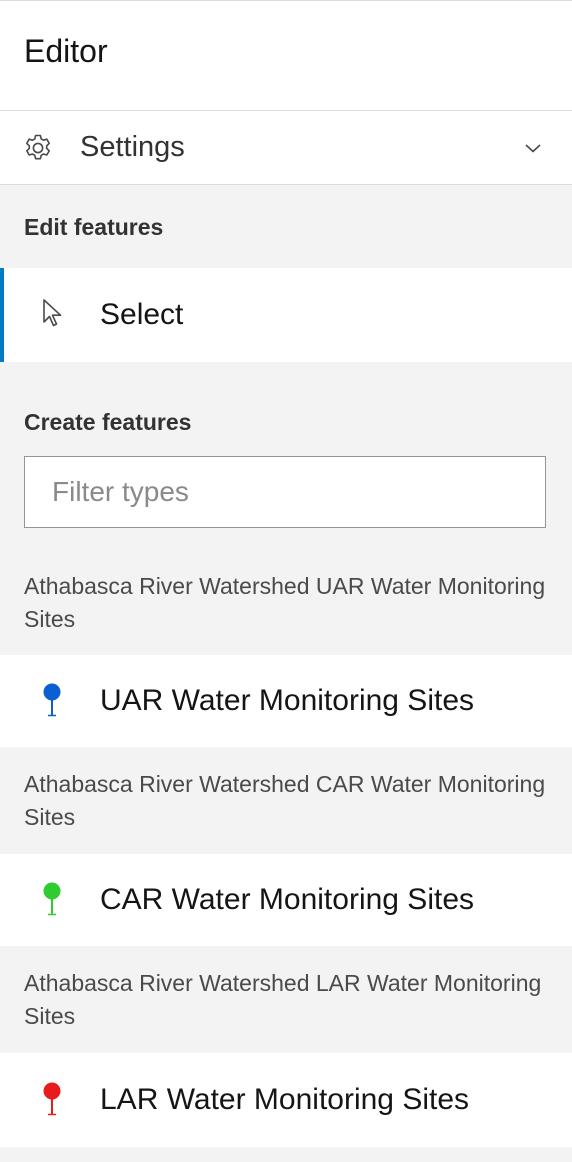  Describe the element at coordinates (286, 226) in the screenshot. I see `edit-features-section: Edit features` at that location.